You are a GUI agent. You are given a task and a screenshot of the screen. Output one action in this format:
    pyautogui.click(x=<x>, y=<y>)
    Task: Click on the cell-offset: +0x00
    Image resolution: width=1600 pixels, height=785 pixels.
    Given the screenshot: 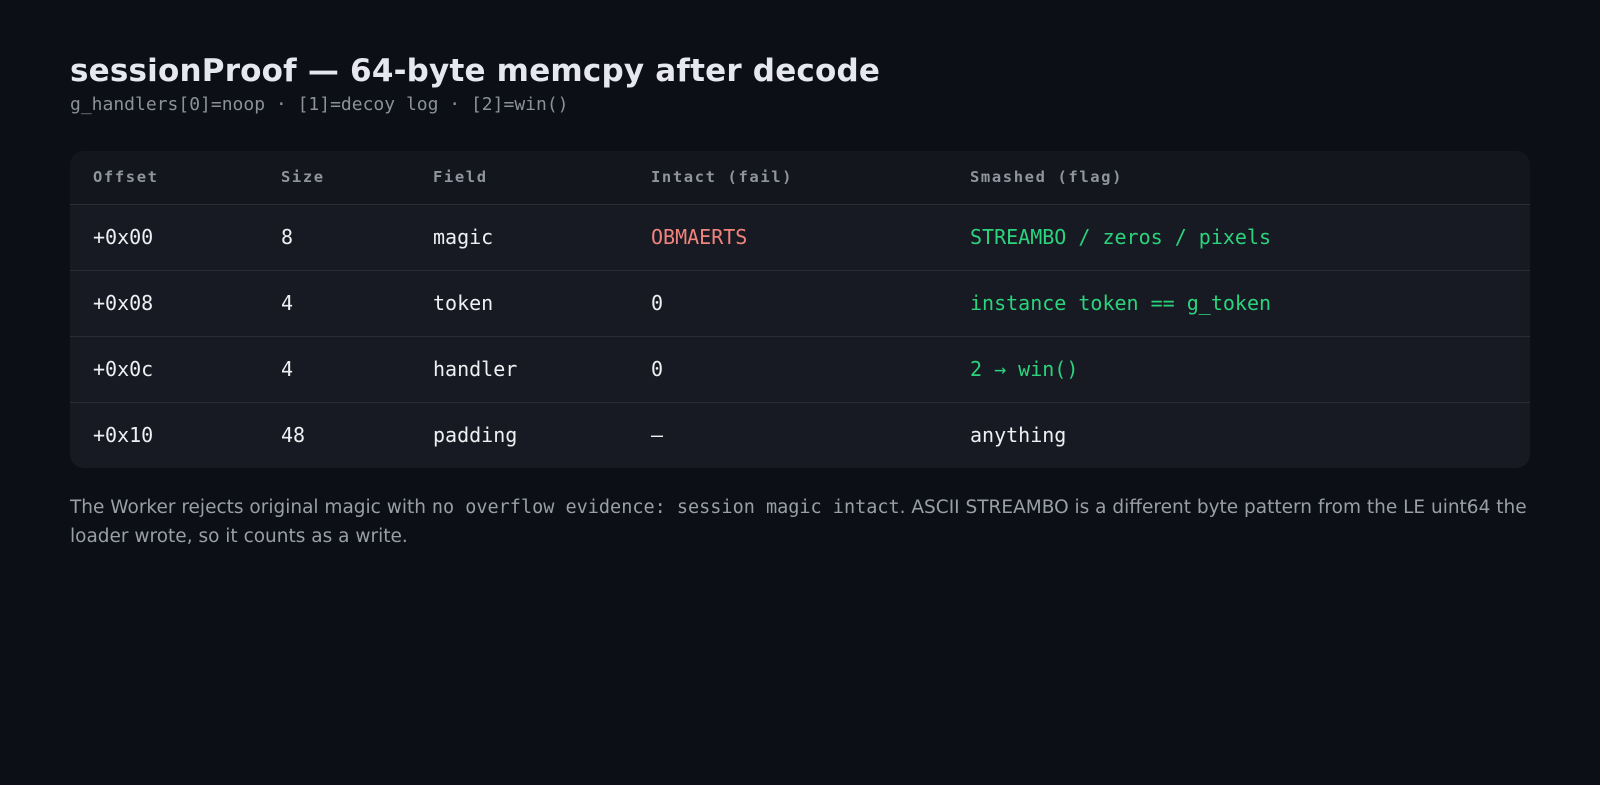 What is the action you would take?
    pyautogui.click(x=164, y=237)
    